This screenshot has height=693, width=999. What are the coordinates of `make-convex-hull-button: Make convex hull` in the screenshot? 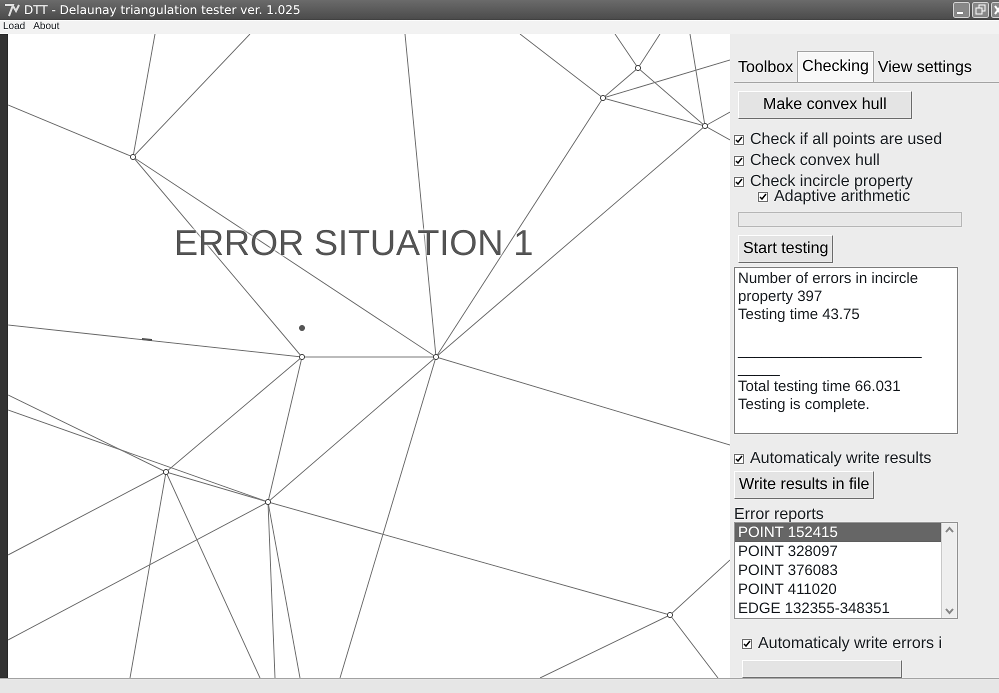 It's located at (825, 105).